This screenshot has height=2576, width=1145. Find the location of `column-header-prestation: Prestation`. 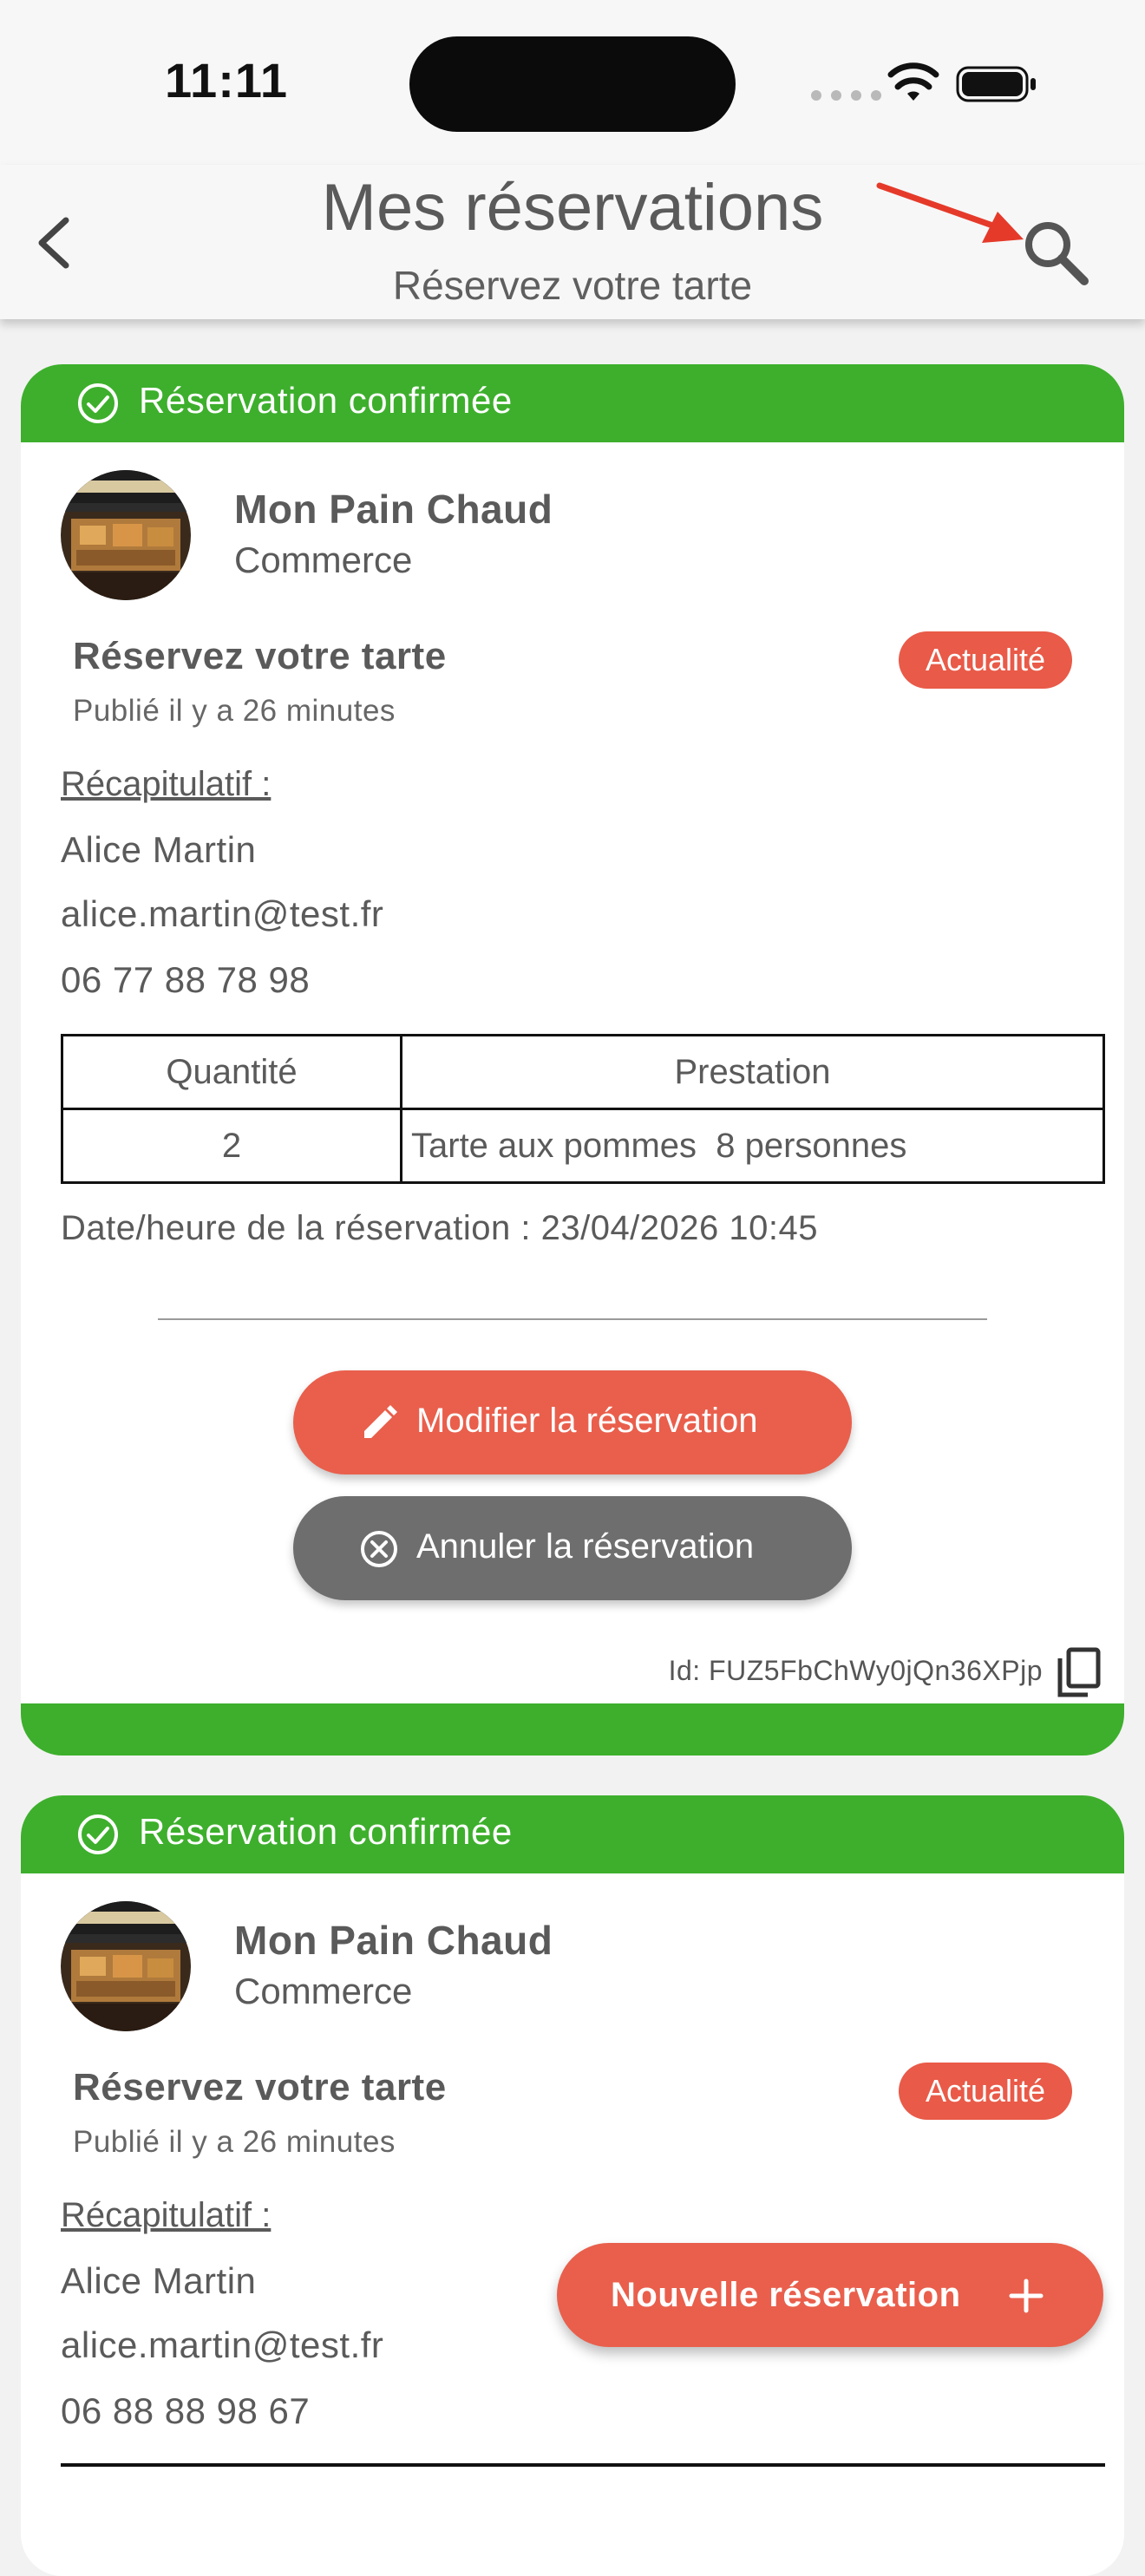

column-header-prestation: Prestation is located at coordinates (752, 1072).